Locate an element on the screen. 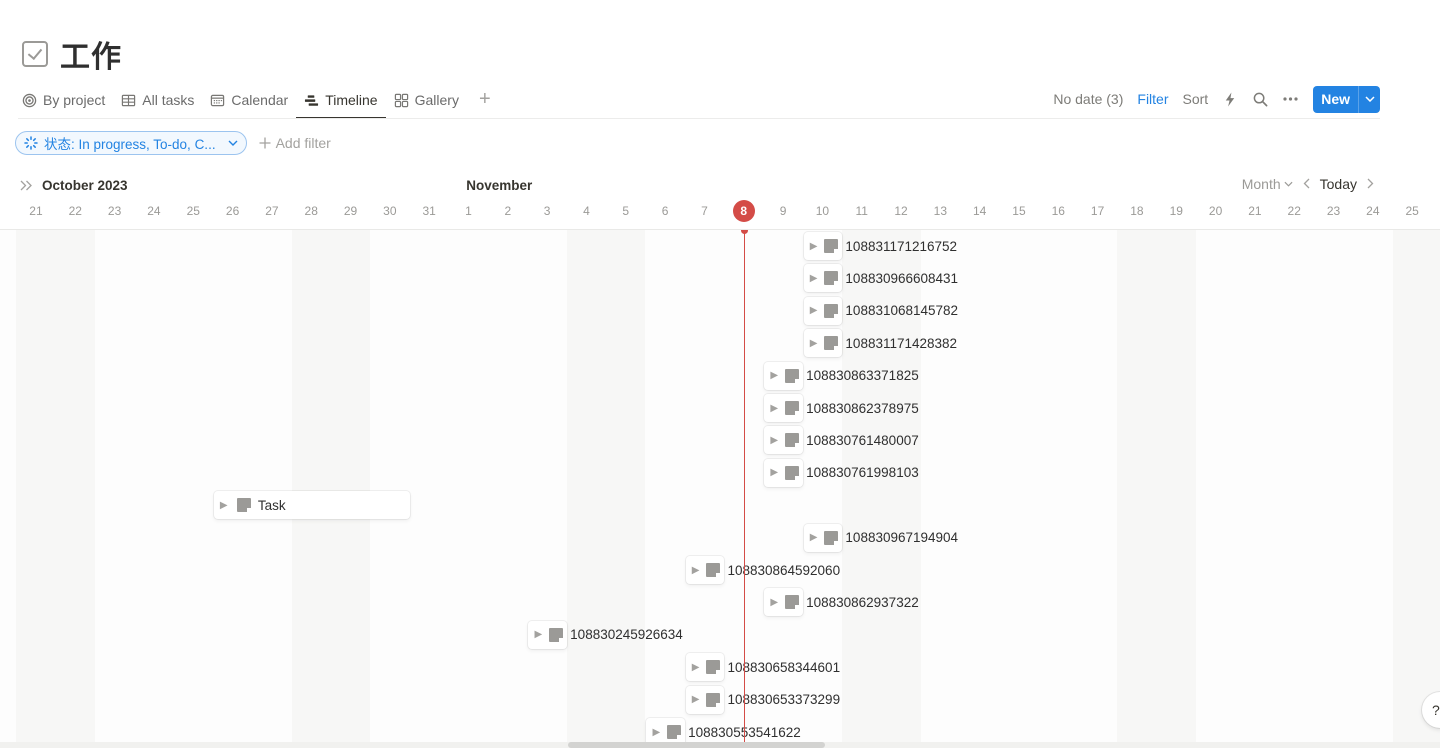 The image size is (1440, 748). chevron-down-icon is located at coordinates (1288, 184).